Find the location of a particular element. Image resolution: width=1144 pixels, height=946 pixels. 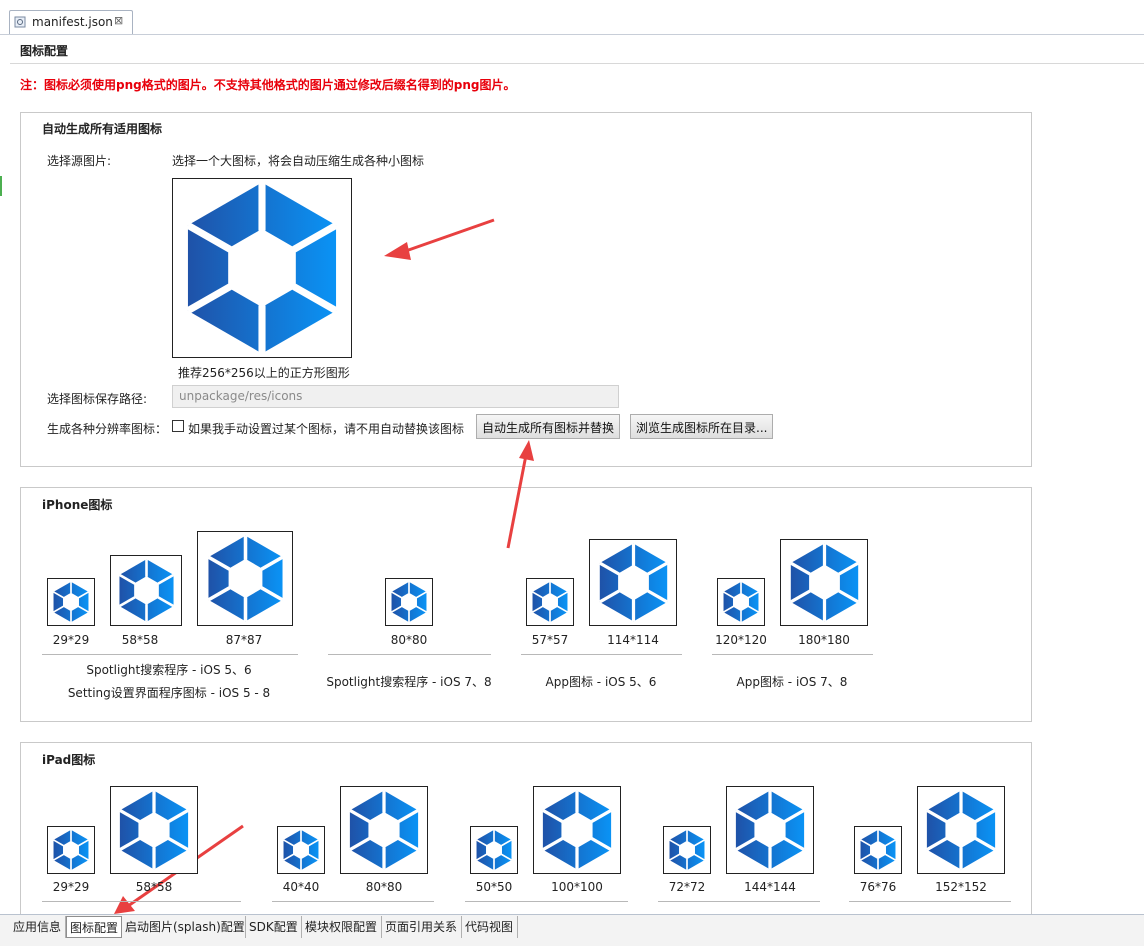

generate-label: 生成各种分辨率图标： is located at coordinates (107, 429).